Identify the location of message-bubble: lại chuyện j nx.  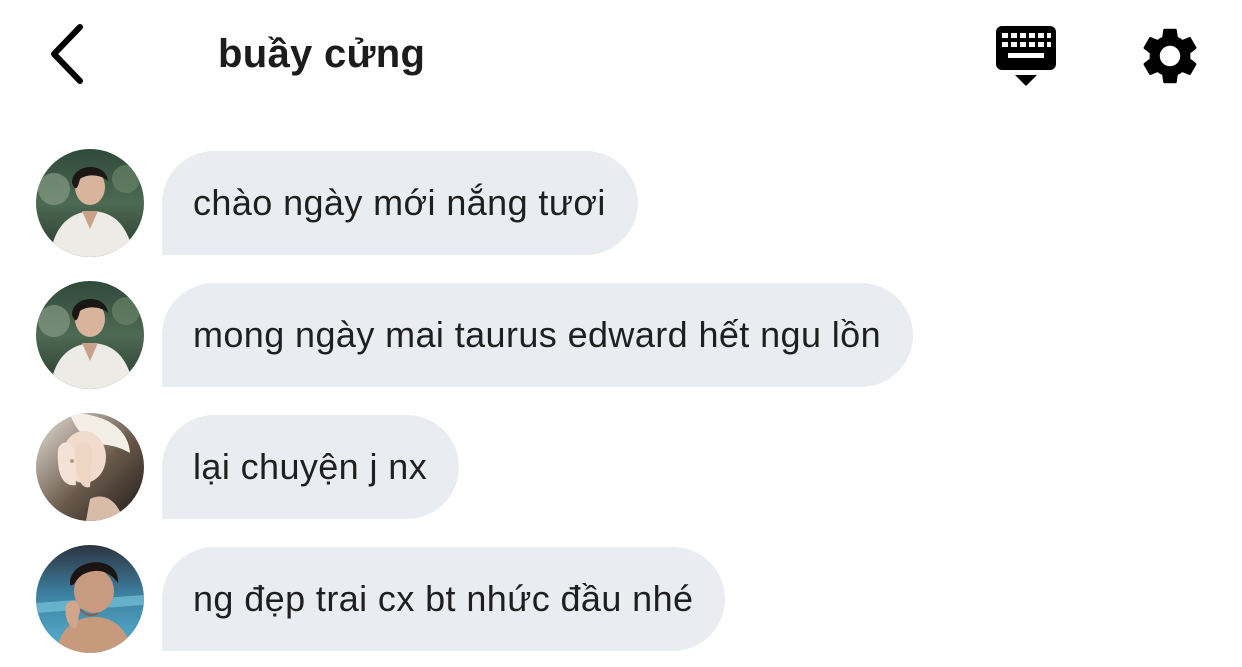
(311, 467).